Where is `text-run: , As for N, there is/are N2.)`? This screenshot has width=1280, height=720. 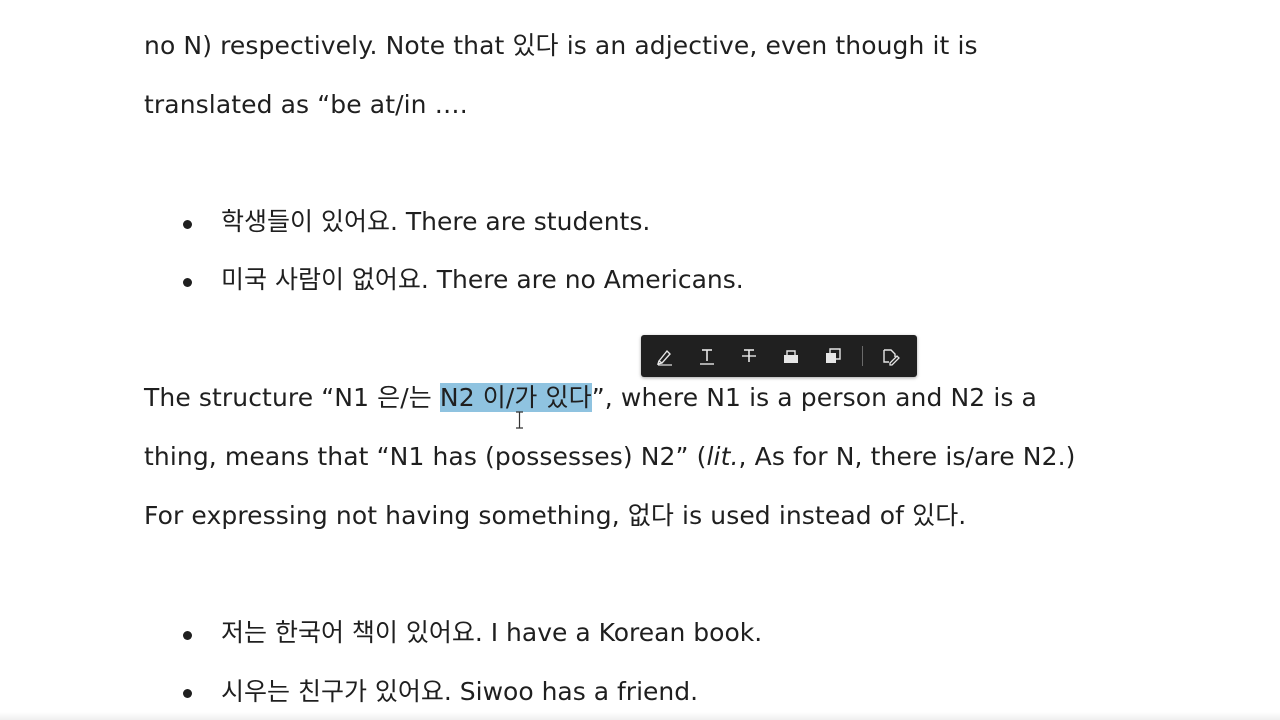
text-run: , As for N, there is/are N2.) is located at coordinates (907, 456).